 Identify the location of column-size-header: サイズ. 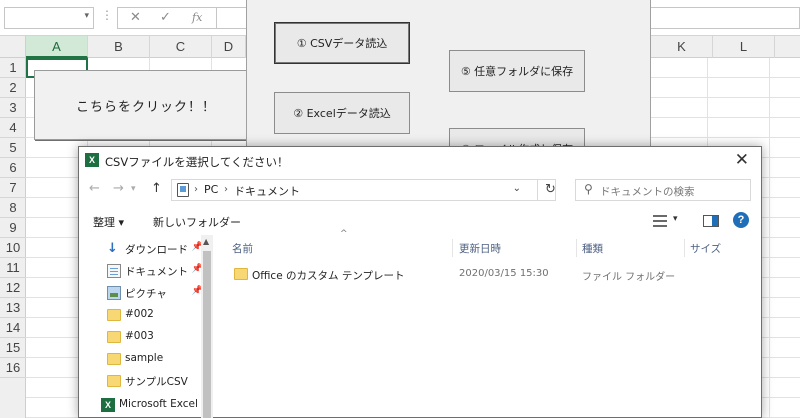
(705, 248).